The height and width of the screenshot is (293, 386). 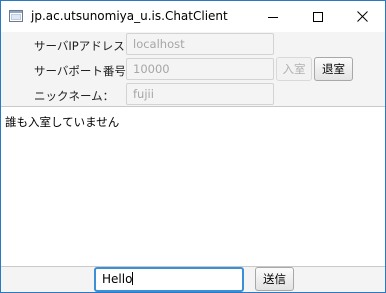 What do you see at coordinates (169, 279) in the screenshot?
I see `message-input: Hello` at bounding box center [169, 279].